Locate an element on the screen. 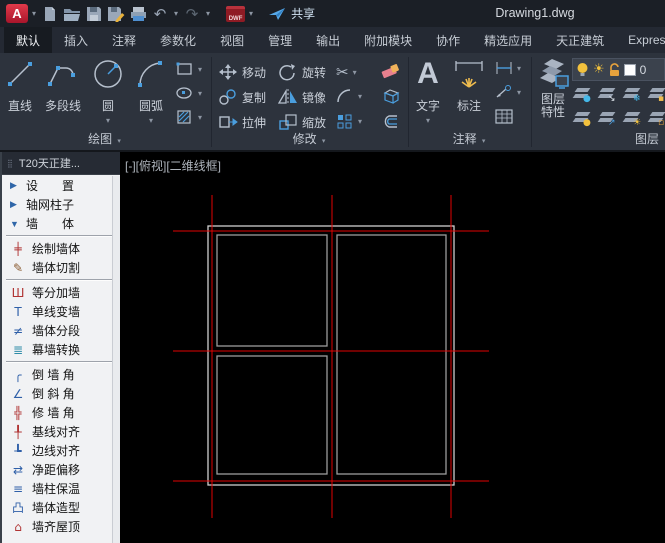 The image size is (665, 543). rotate-button: 旋转 is located at coordinates (302, 72).